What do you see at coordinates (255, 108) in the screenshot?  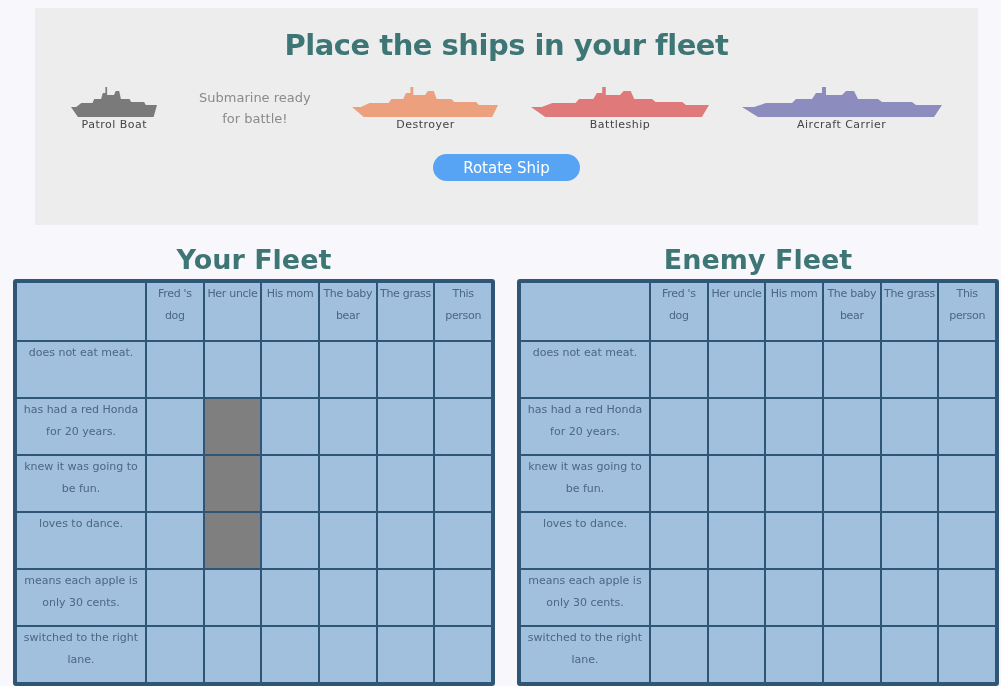 I see `ready-message: Submarine ready for battle!` at bounding box center [255, 108].